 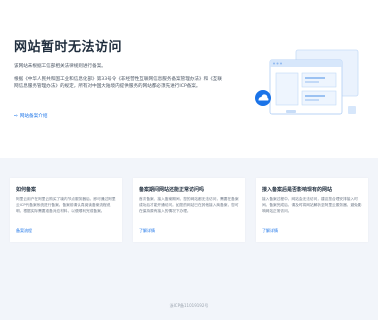 I want to click on card-title: 如何备案, so click(x=26, y=190).